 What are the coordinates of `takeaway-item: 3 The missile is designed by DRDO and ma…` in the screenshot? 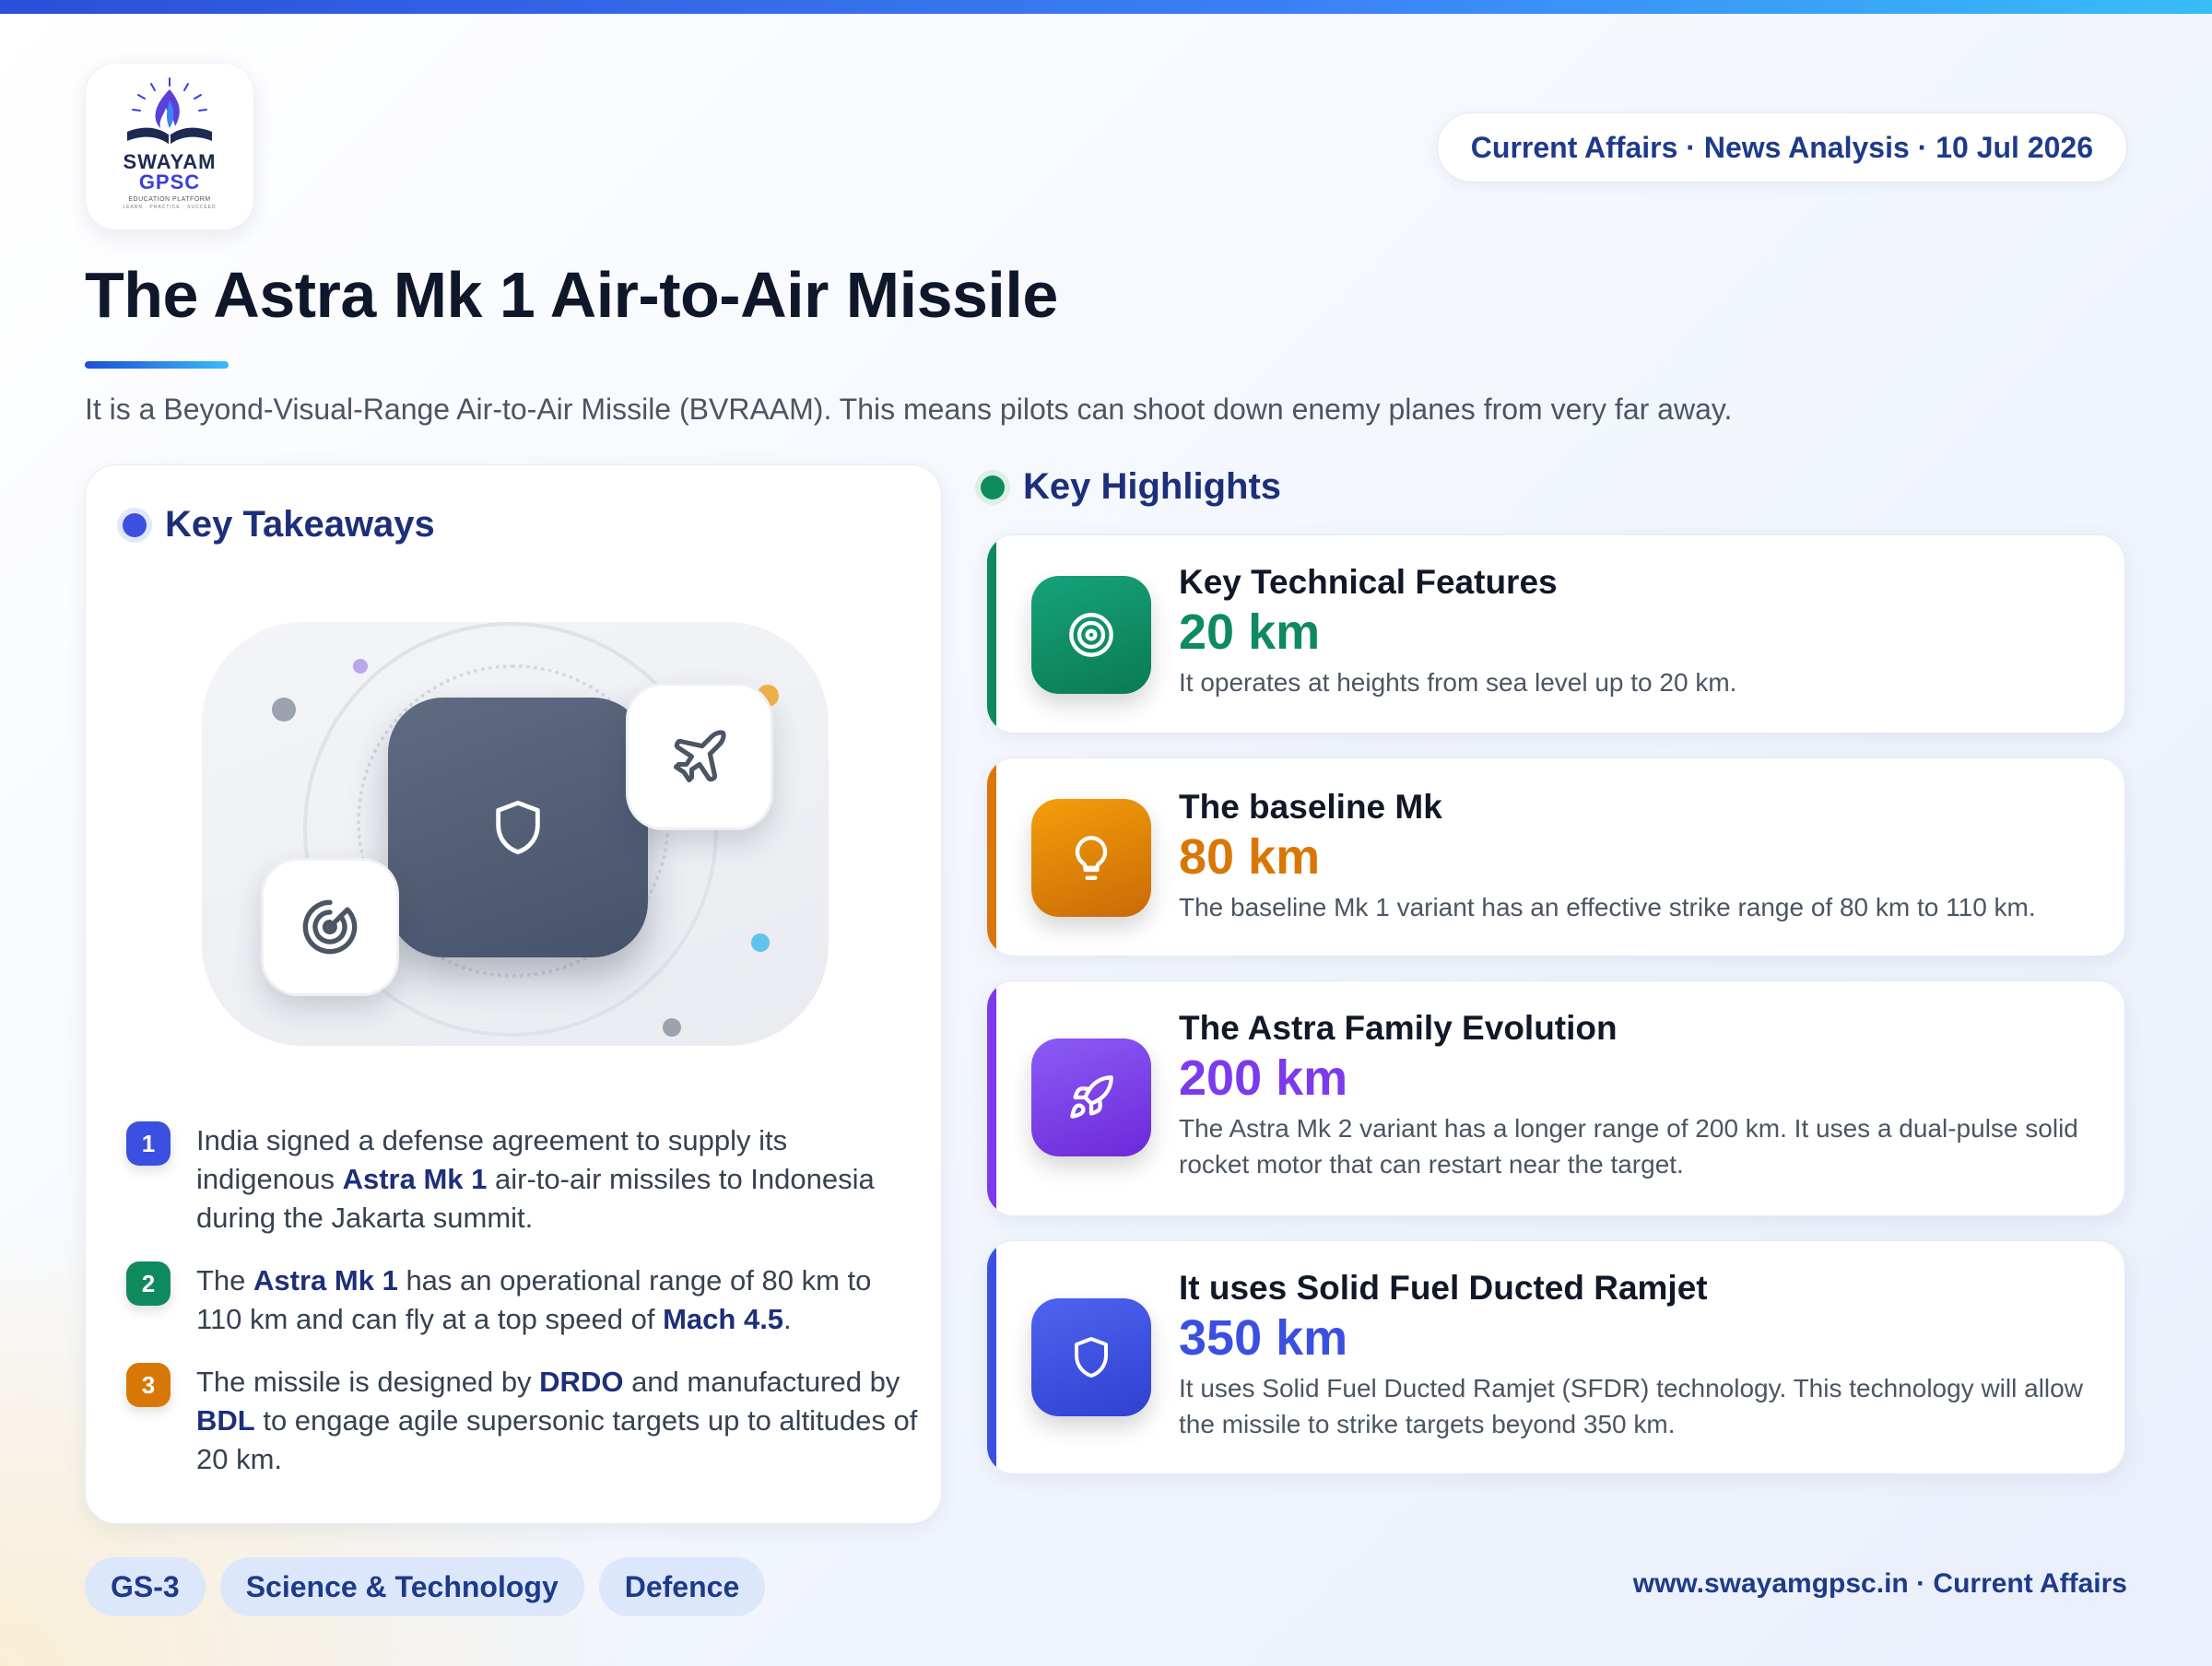 It's located at (522, 1421).